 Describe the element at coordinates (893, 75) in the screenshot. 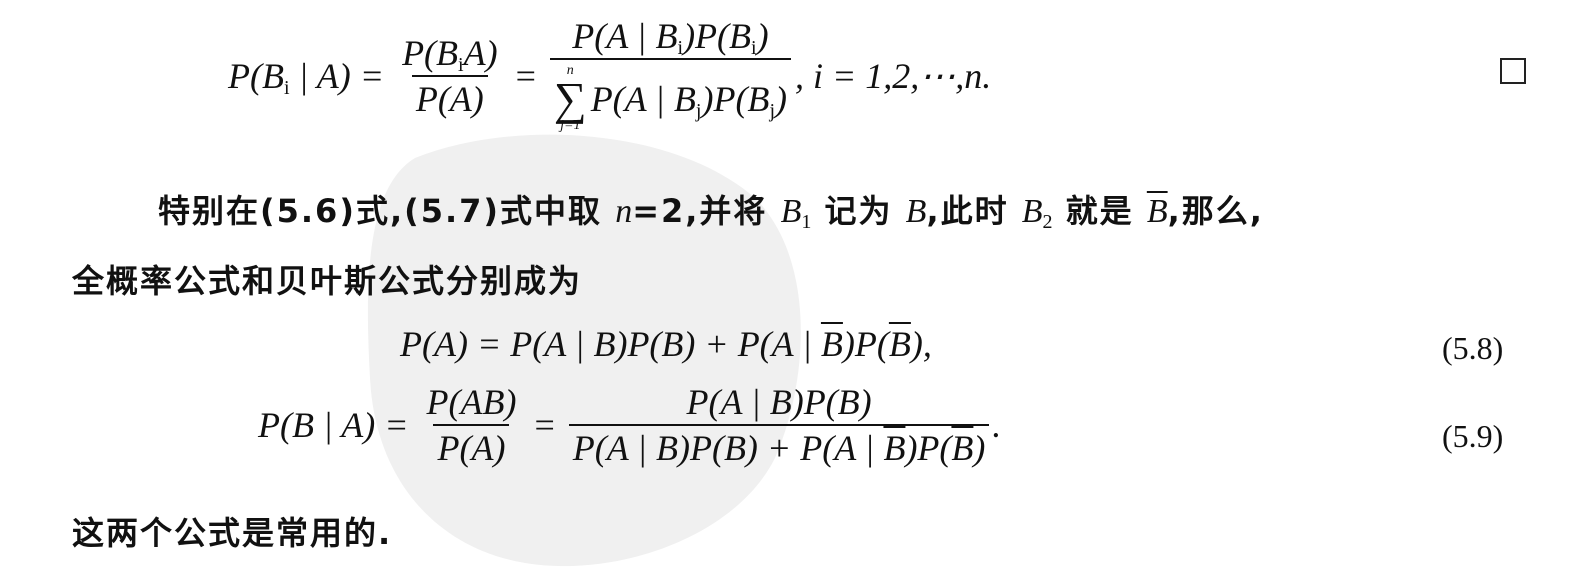

I see `index-range: , i = 1,2,⋯,n.` at that location.